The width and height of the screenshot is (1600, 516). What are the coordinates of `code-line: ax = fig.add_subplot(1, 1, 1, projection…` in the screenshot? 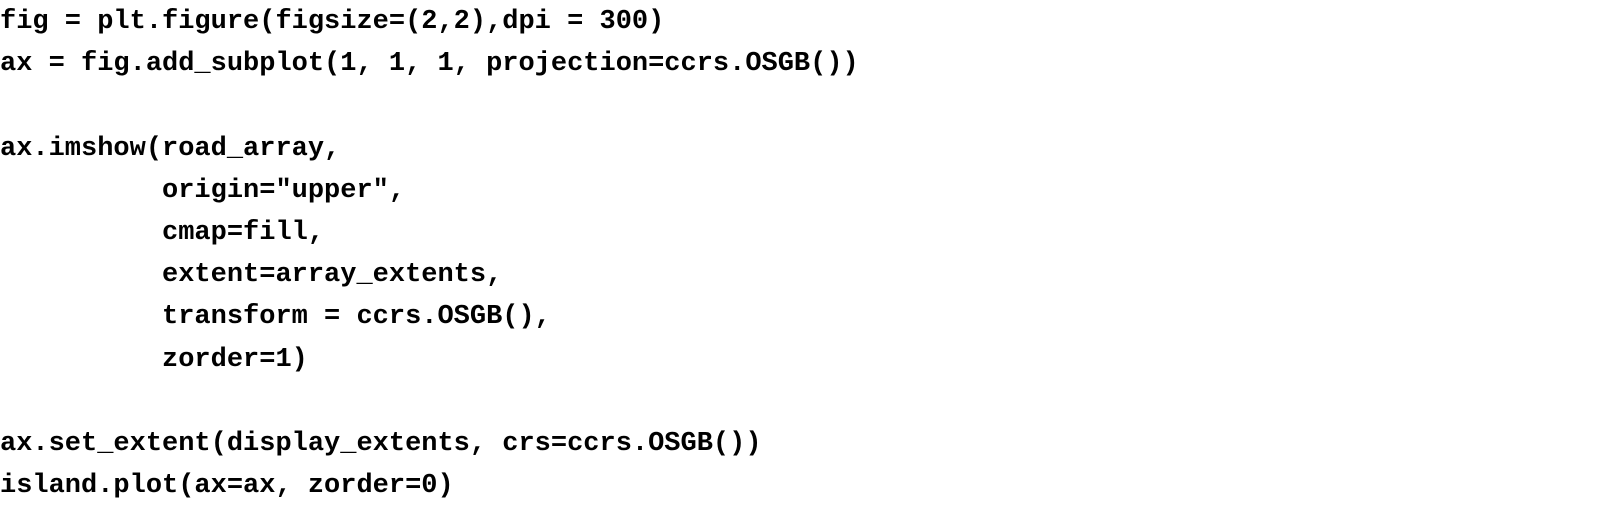 It's located at (429, 64).